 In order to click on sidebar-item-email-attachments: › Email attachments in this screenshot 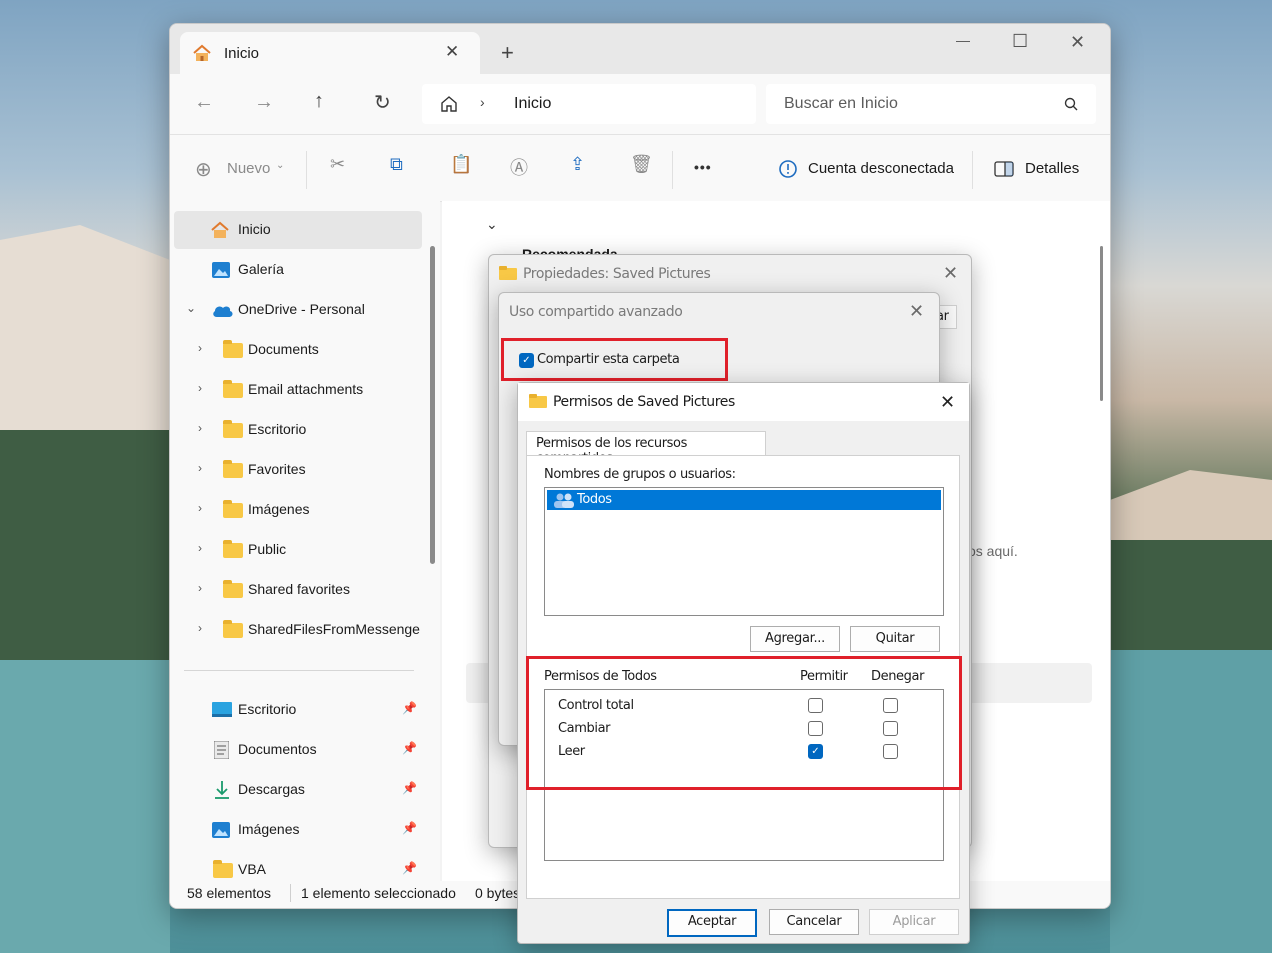, I will do `click(296, 390)`.